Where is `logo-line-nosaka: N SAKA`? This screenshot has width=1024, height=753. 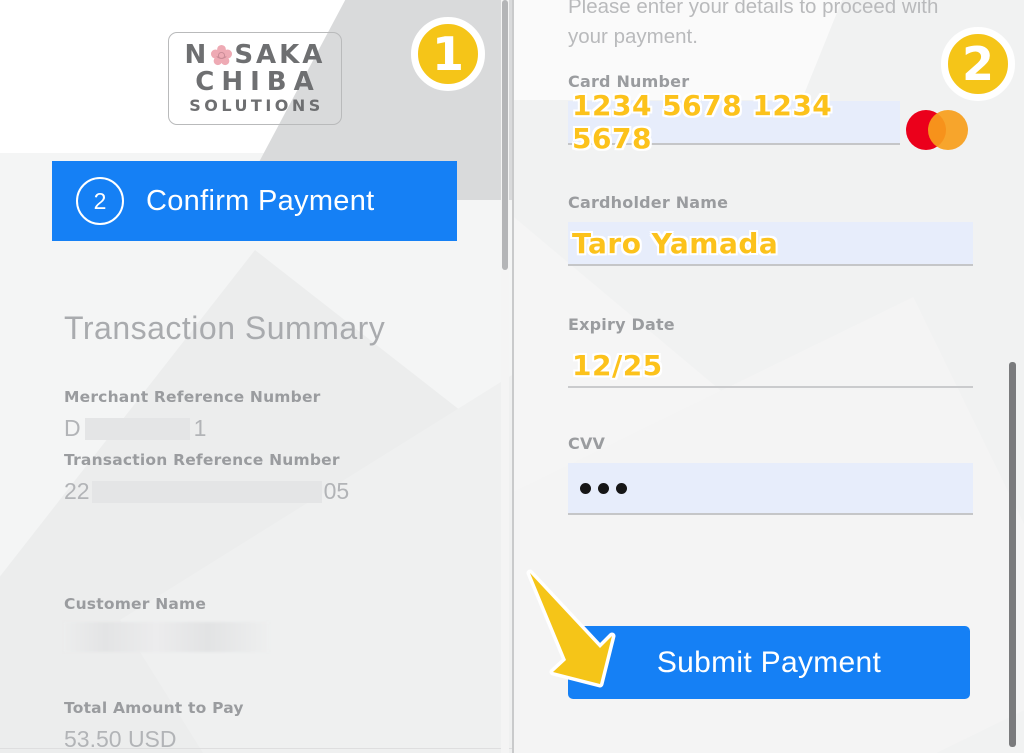 logo-line-nosaka: N SAKA is located at coordinates (255, 55).